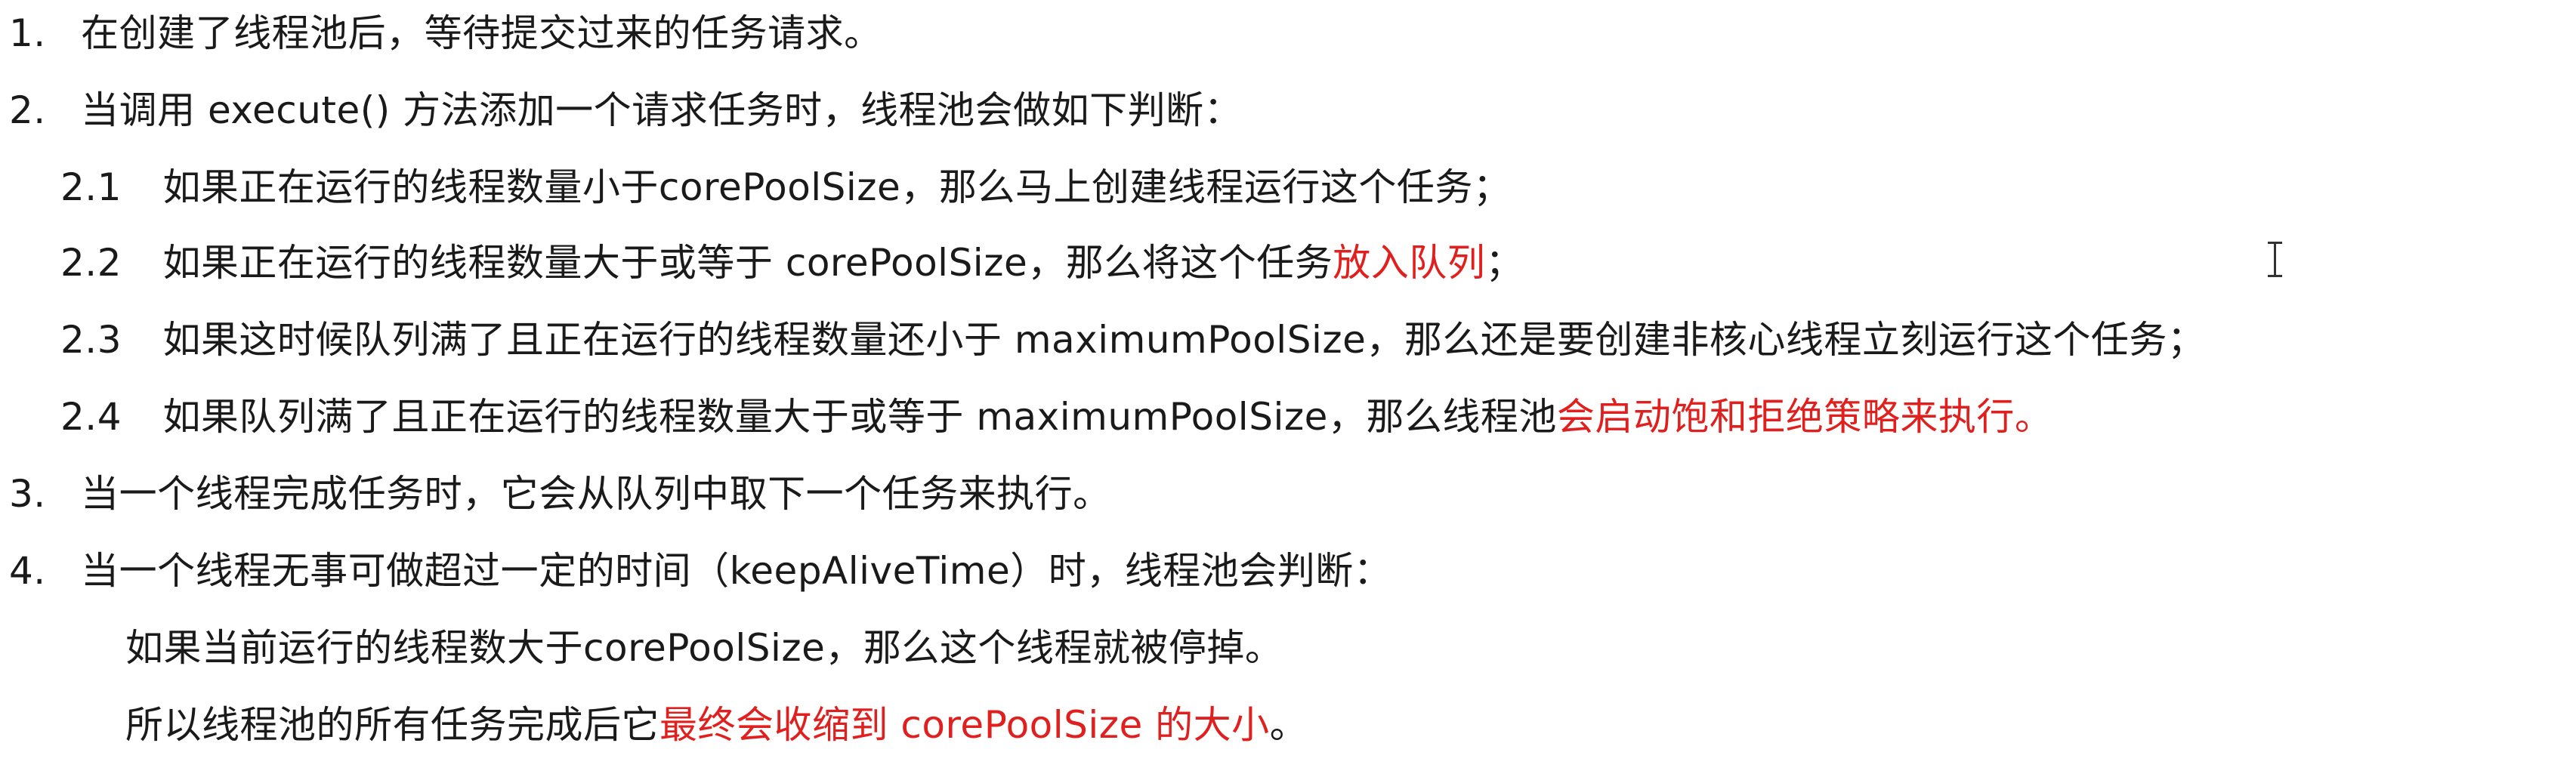 This screenshot has width=2576, height=774. Describe the element at coordinates (747, 263) in the screenshot. I see `item-text: 如果正在运行的线程数量大于或等于 corePoolSize，那么将这个任务` at that location.